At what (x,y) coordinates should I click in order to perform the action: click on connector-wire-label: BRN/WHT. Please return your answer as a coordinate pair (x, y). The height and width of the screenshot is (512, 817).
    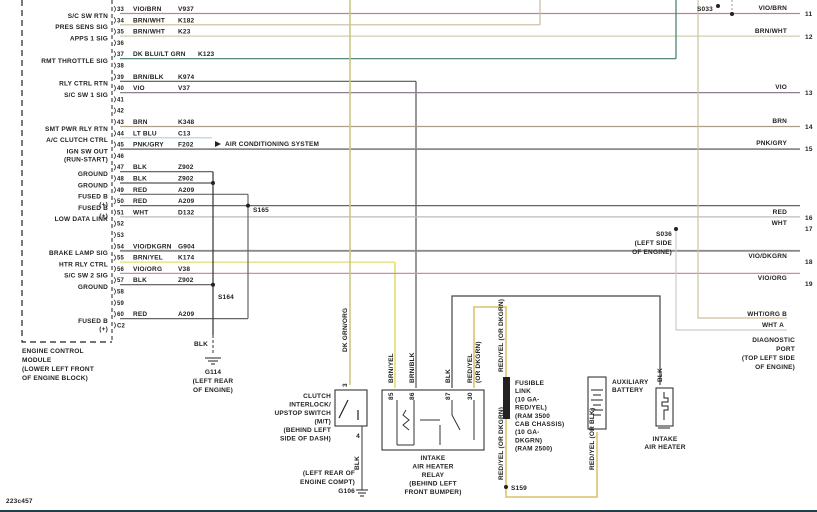
    Looking at the image, I should click on (771, 31).